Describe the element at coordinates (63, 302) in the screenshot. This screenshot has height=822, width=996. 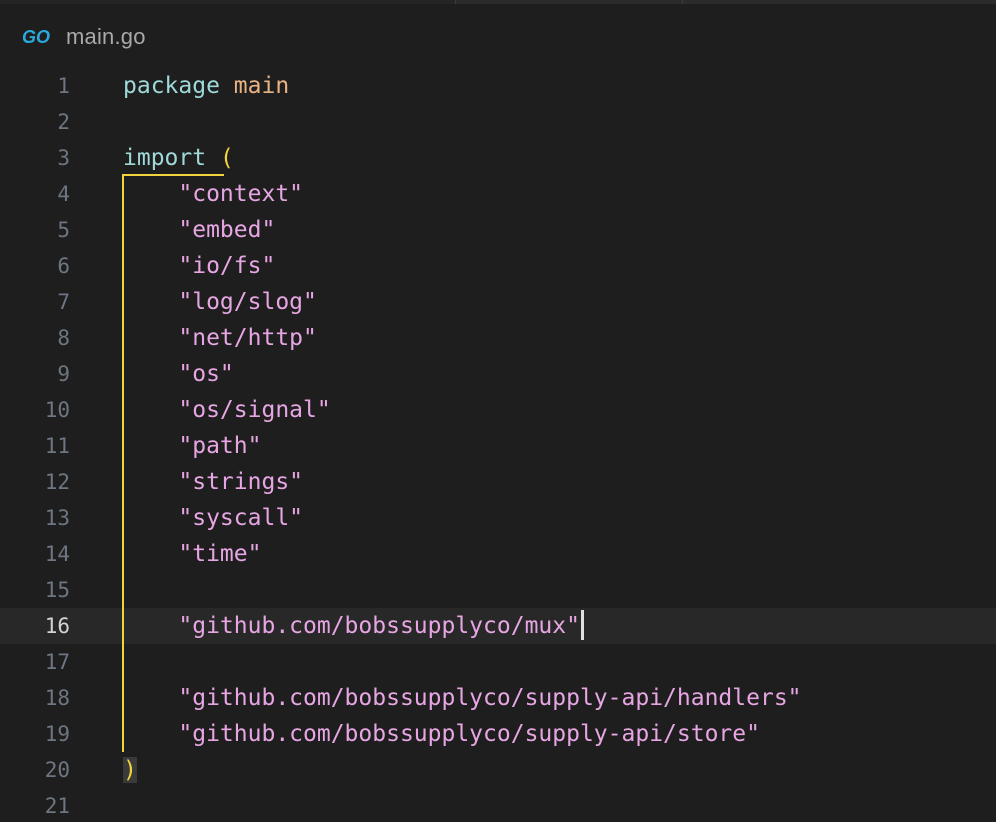
I see `line-number: 7` at that location.